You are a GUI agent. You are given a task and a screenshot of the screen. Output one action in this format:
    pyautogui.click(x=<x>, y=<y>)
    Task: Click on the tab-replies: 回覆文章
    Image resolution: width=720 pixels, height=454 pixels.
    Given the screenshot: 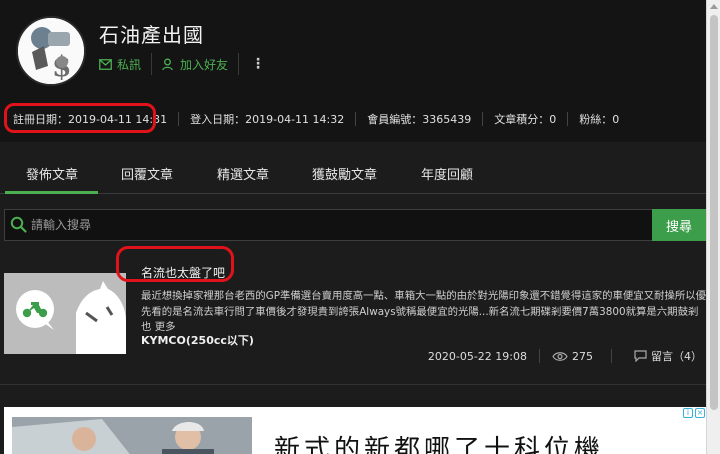 What is the action you would take?
    pyautogui.click(x=147, y=173)
    